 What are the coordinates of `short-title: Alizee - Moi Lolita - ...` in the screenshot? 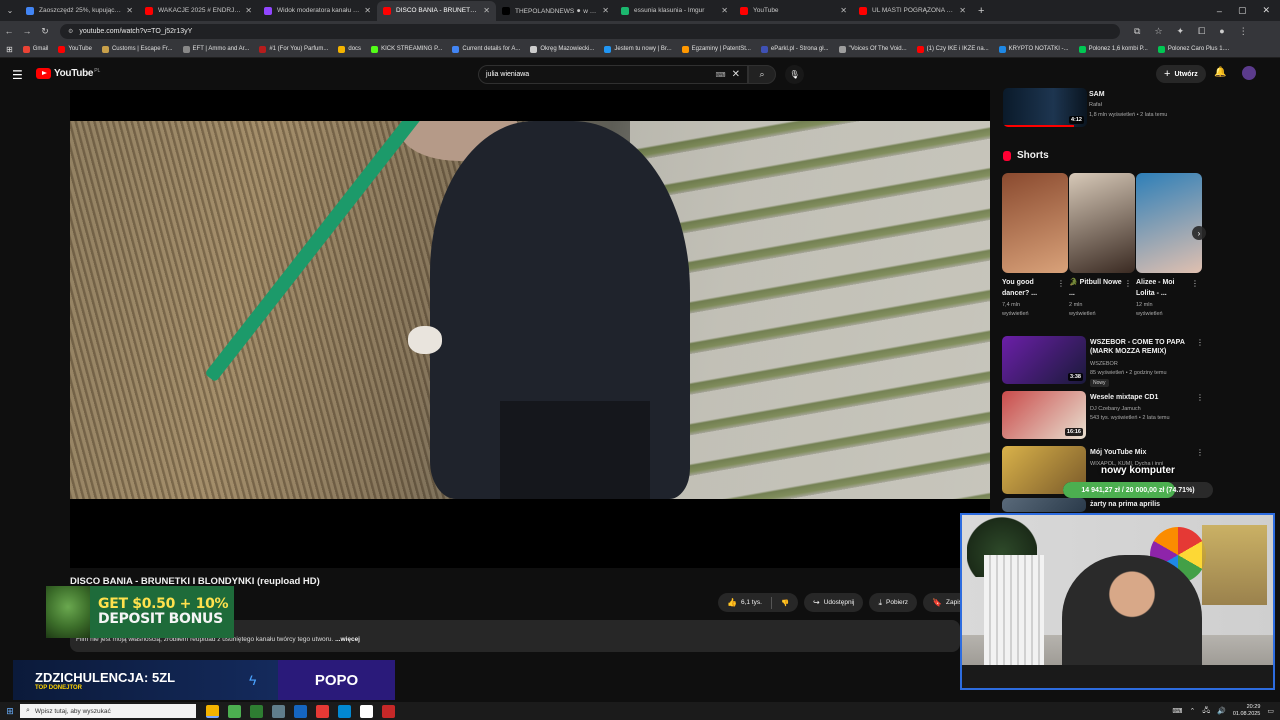 It's located at (1164, 288).